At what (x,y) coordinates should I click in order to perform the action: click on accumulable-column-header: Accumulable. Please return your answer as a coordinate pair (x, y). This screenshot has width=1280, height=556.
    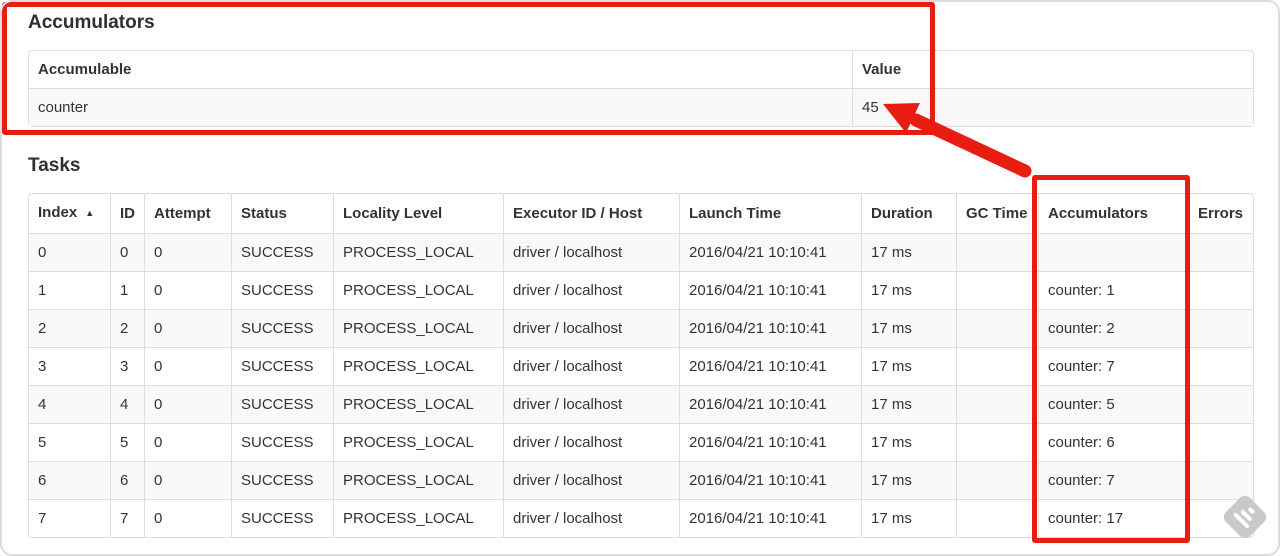
    Looking at the image, I should click on (85, 69).